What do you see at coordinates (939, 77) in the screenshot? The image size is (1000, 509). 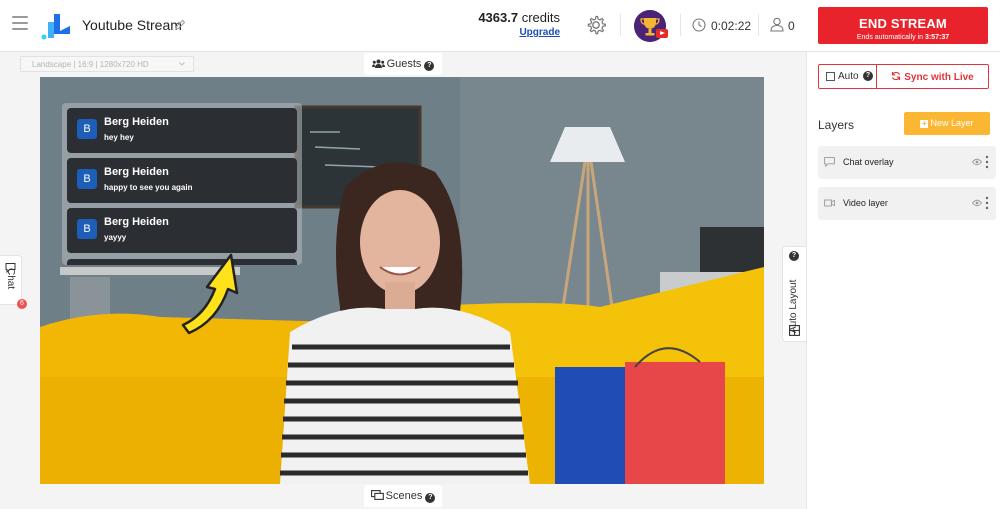 I see `sync-label: Sync with Live` at bounding box center [939, 77].